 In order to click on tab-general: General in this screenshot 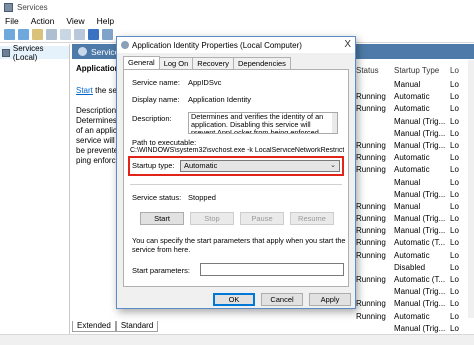, I will do `click(141, 62)`.